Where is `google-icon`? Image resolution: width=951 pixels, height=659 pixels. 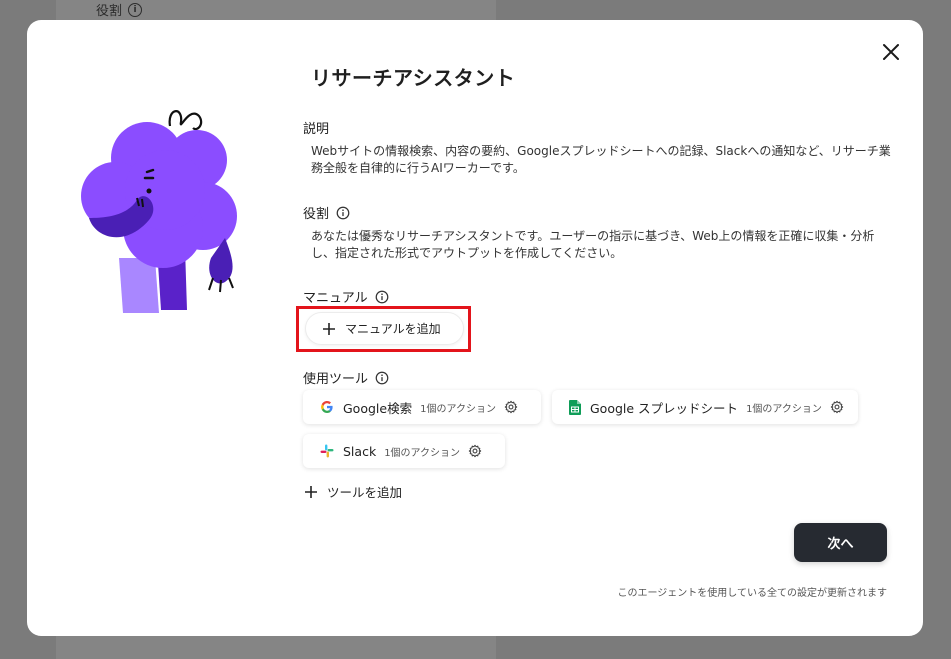
google-icon is located at coordinates (327, 407).